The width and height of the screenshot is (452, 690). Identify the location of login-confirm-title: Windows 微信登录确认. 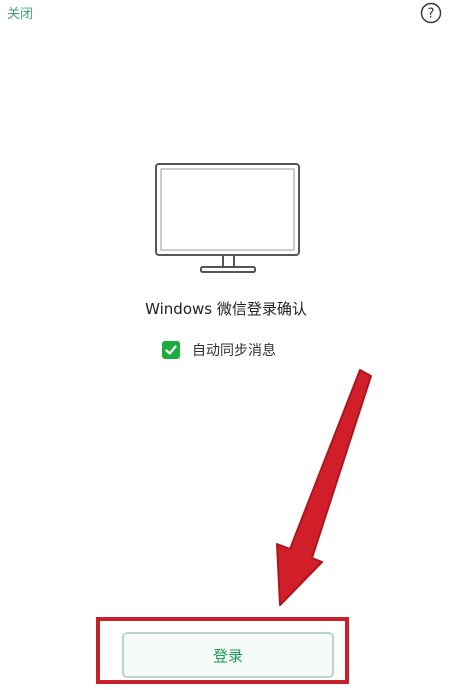
(226, 309).